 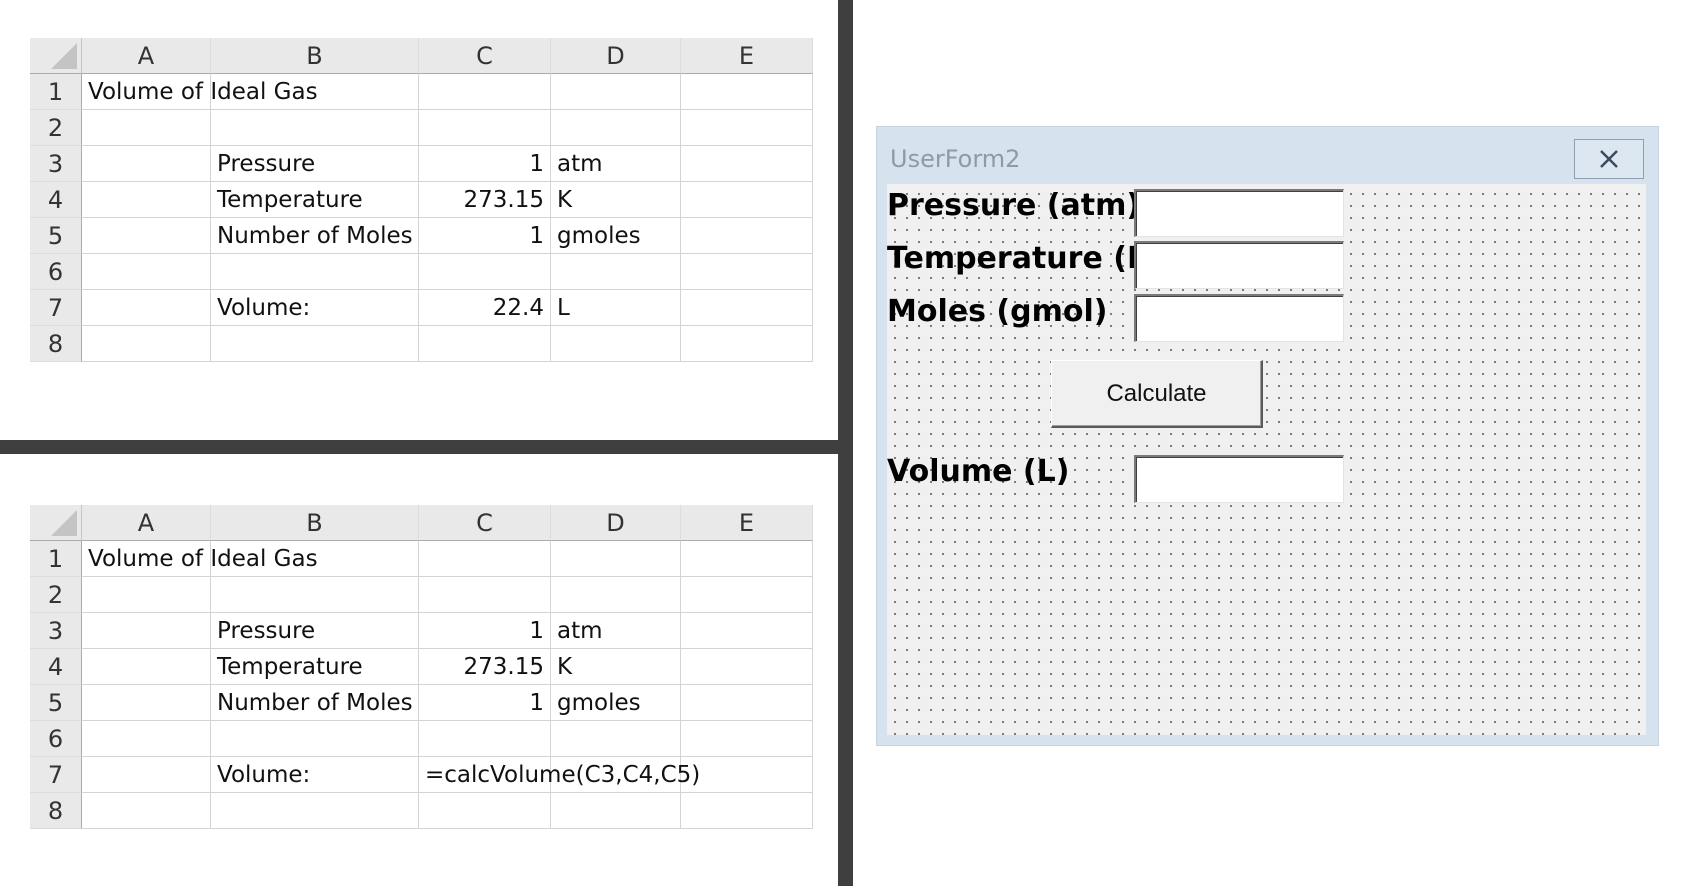 I want to click on cell-c7: =calcVolume(C3,C4,C5), so click(x=559, y=775).